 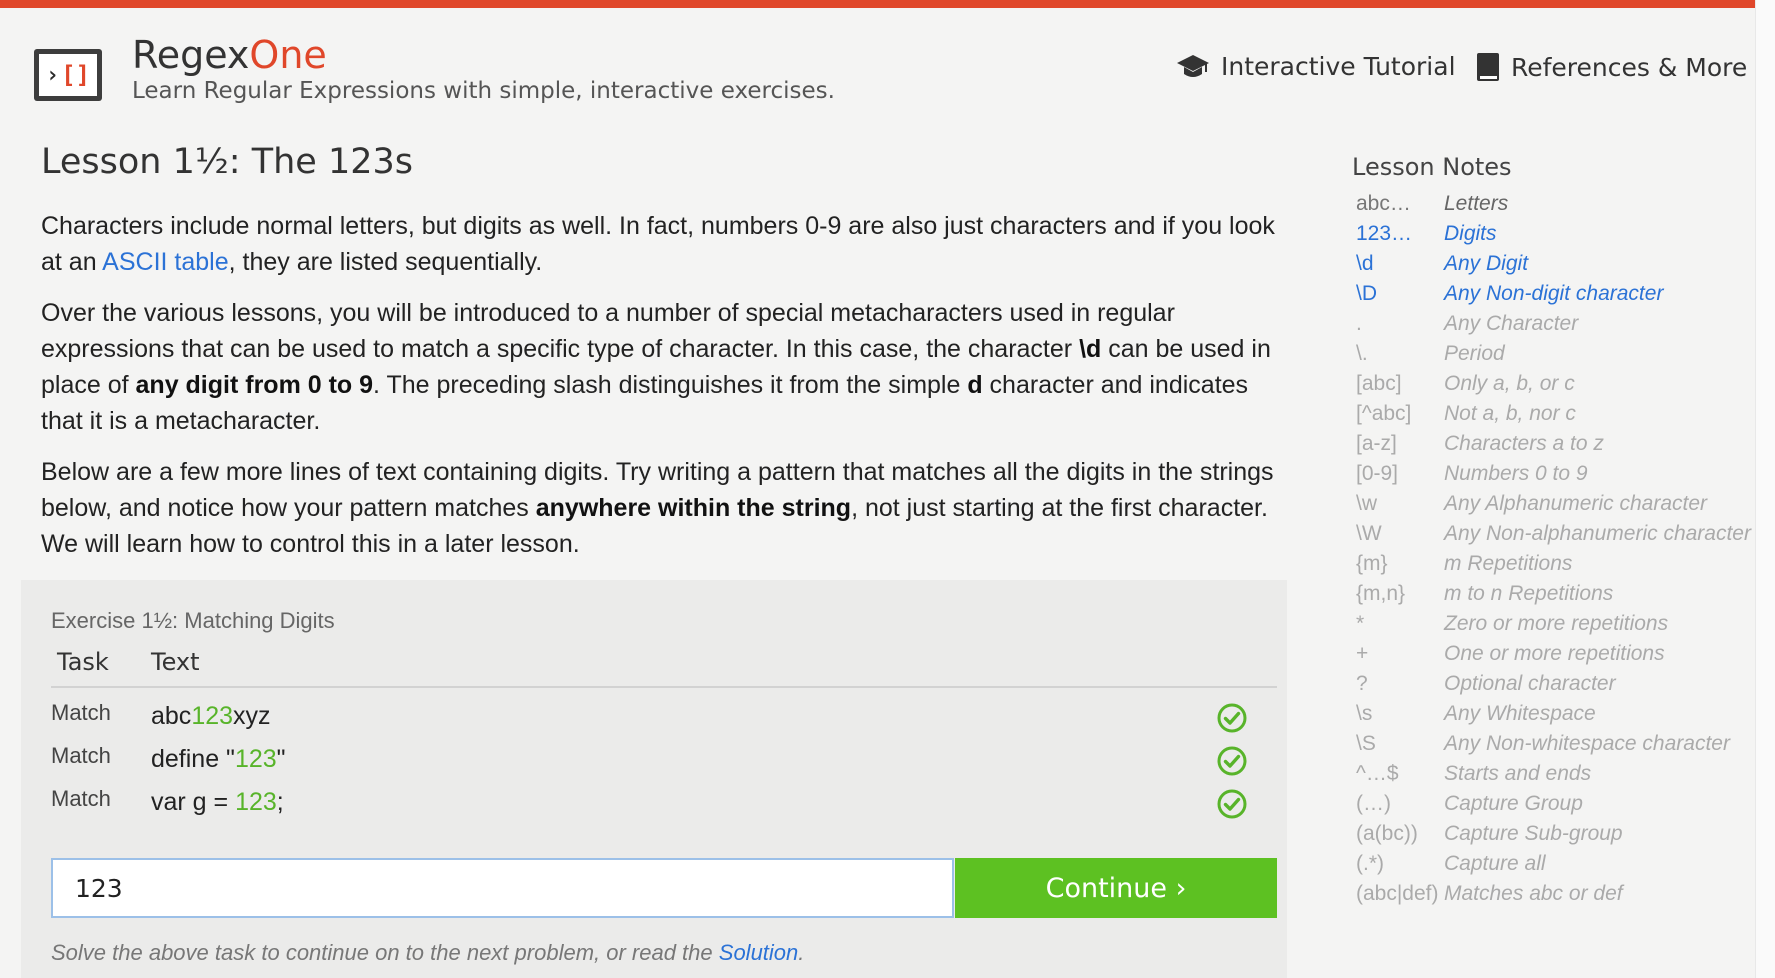 I want to click on logo-brackets-icon: [], so click(x=76, y=75).